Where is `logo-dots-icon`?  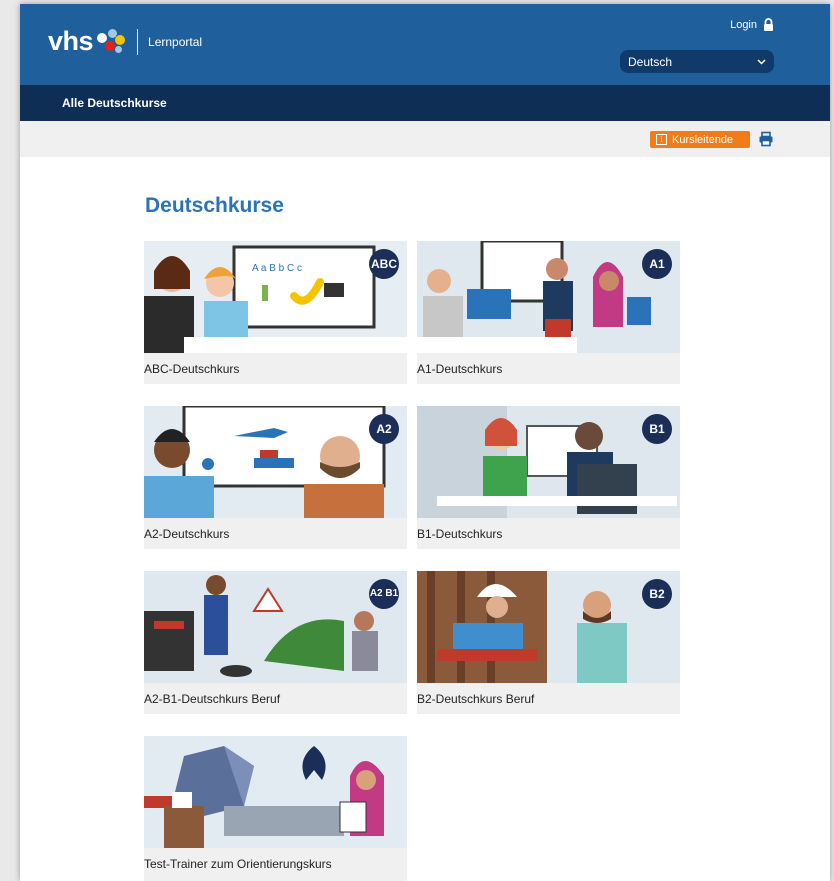
logo-dots-icon is located at coordinates (111, 42).